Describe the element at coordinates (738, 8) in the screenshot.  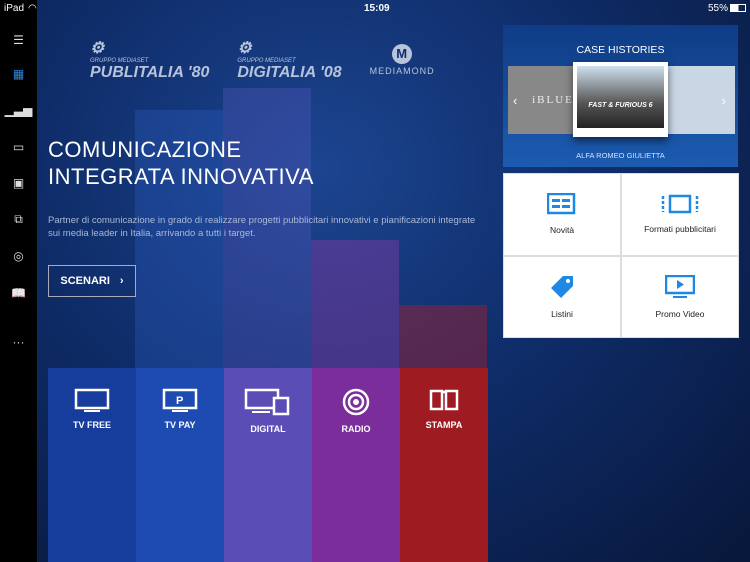
I see `battery-icon` at that location.